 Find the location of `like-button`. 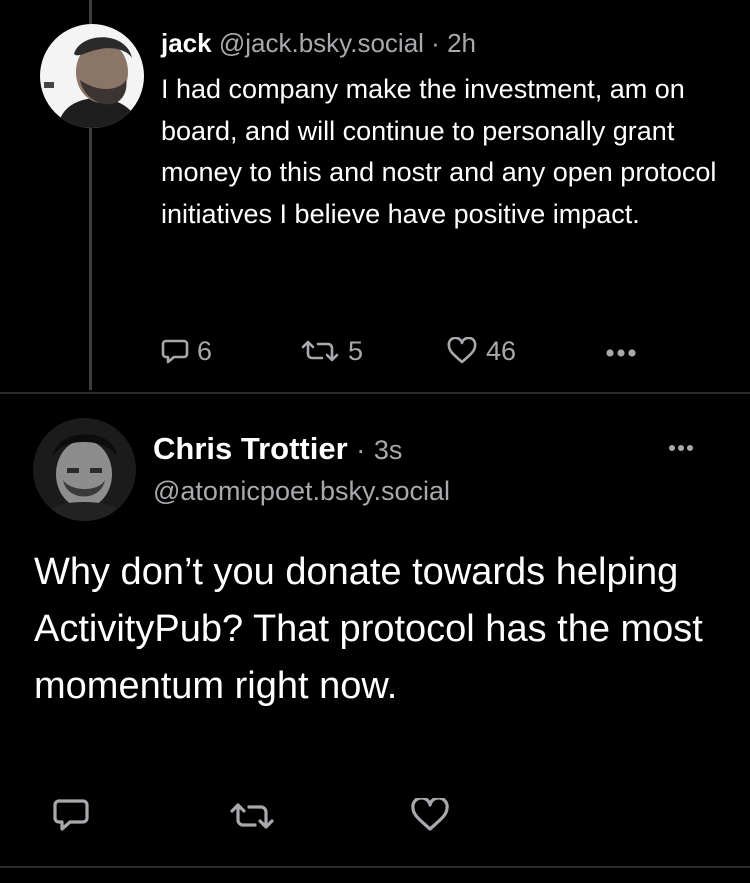

like-button is located at coordinates (430, 815).